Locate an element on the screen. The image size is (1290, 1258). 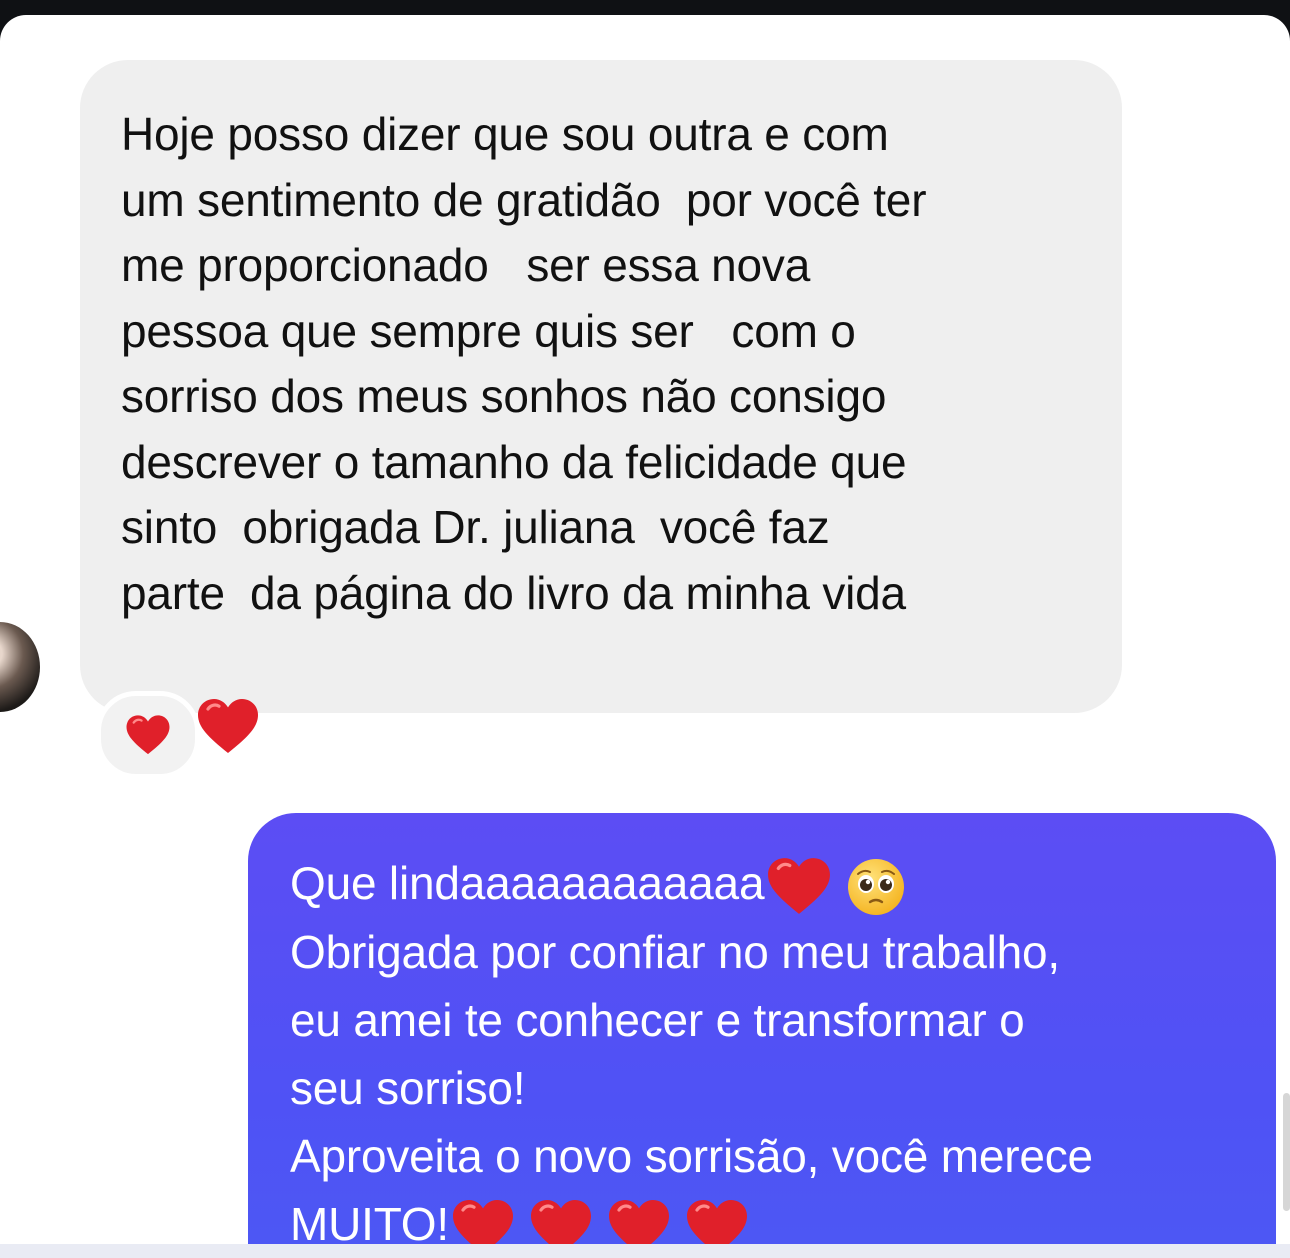
message-line: Obrigada por confiar no meu trabalho, is located at coordinates (675, 951).